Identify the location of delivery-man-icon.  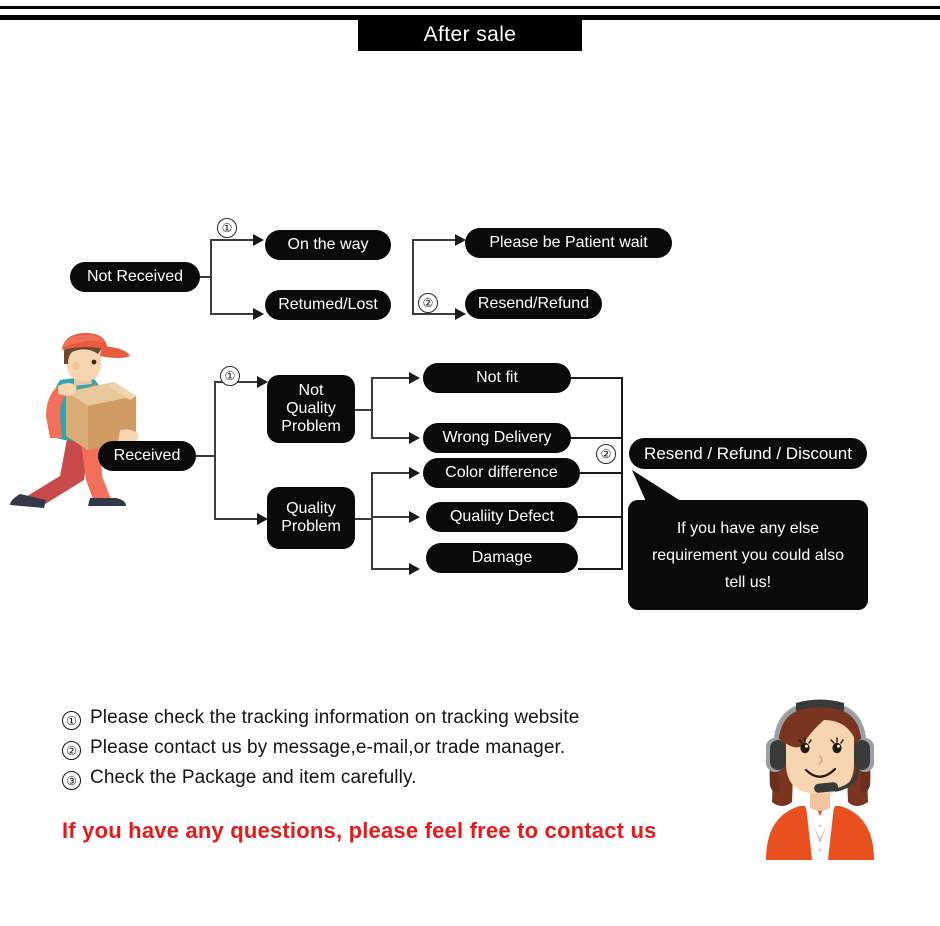
(77, 422).